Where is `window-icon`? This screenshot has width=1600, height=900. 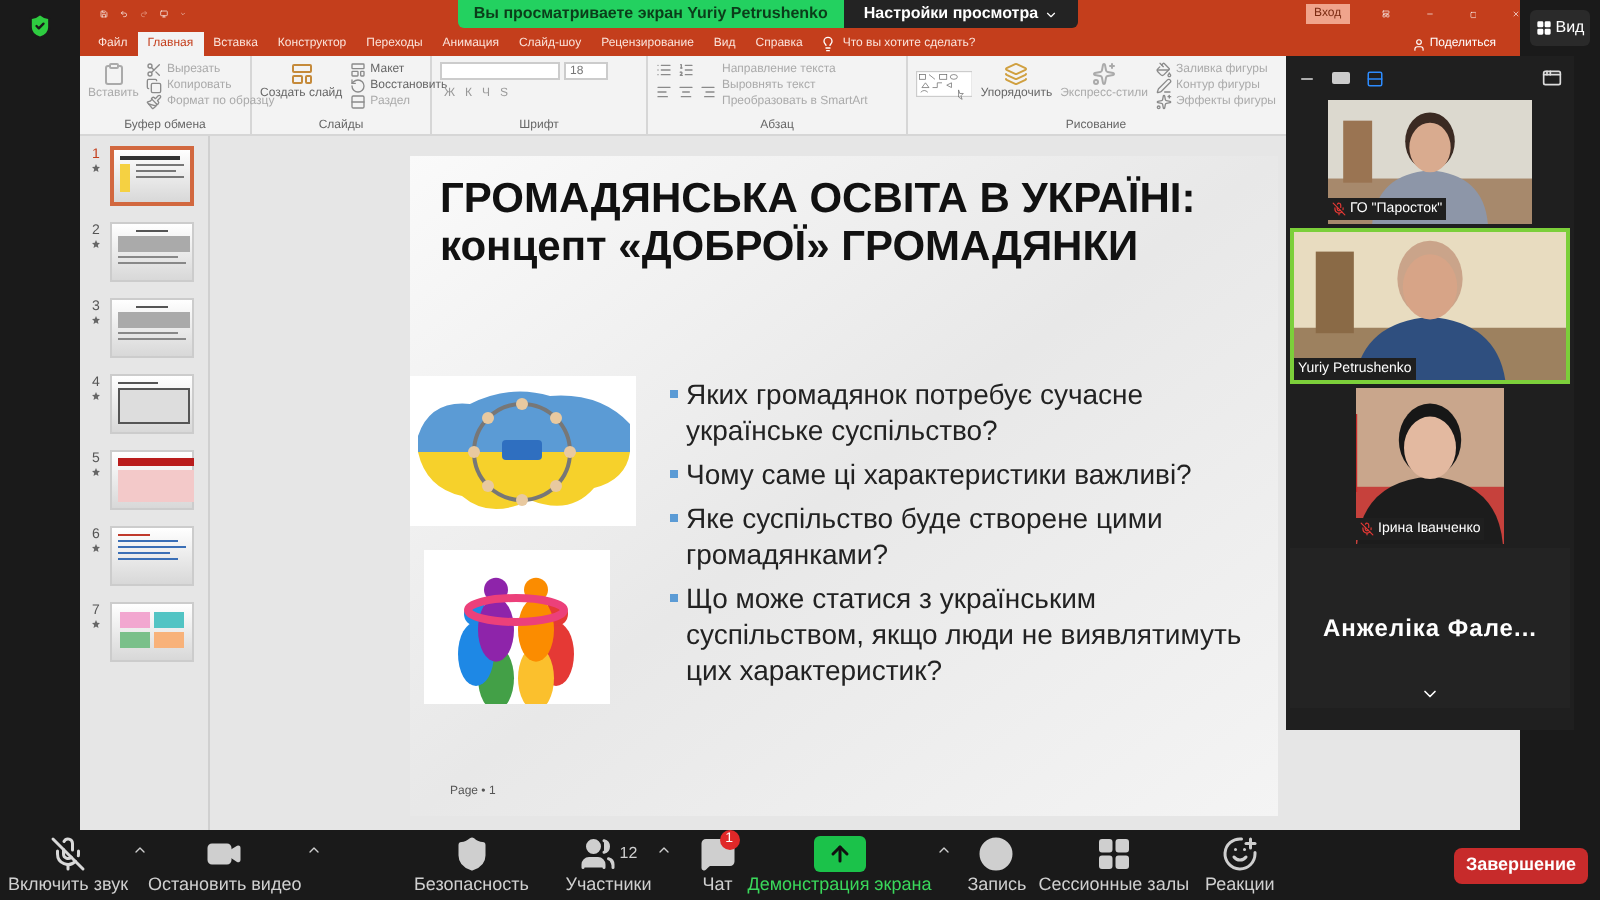 window-icon is located at coordinates (1552, 78).